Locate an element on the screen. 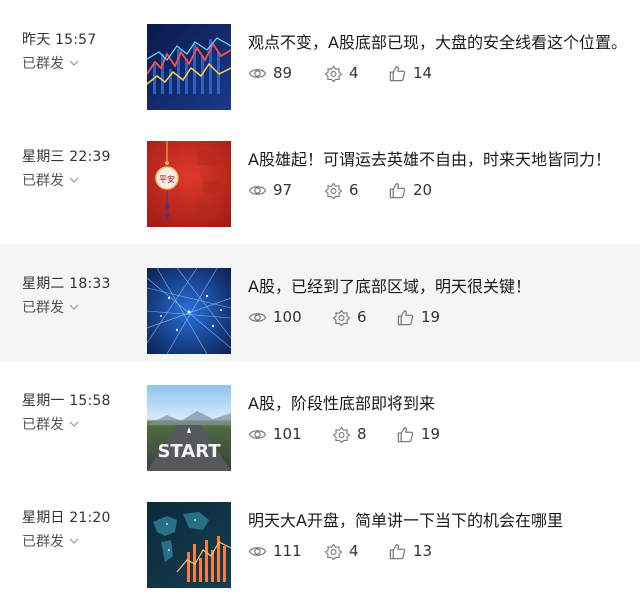  shares-stat: 8 is located at coordinates (349, 434).